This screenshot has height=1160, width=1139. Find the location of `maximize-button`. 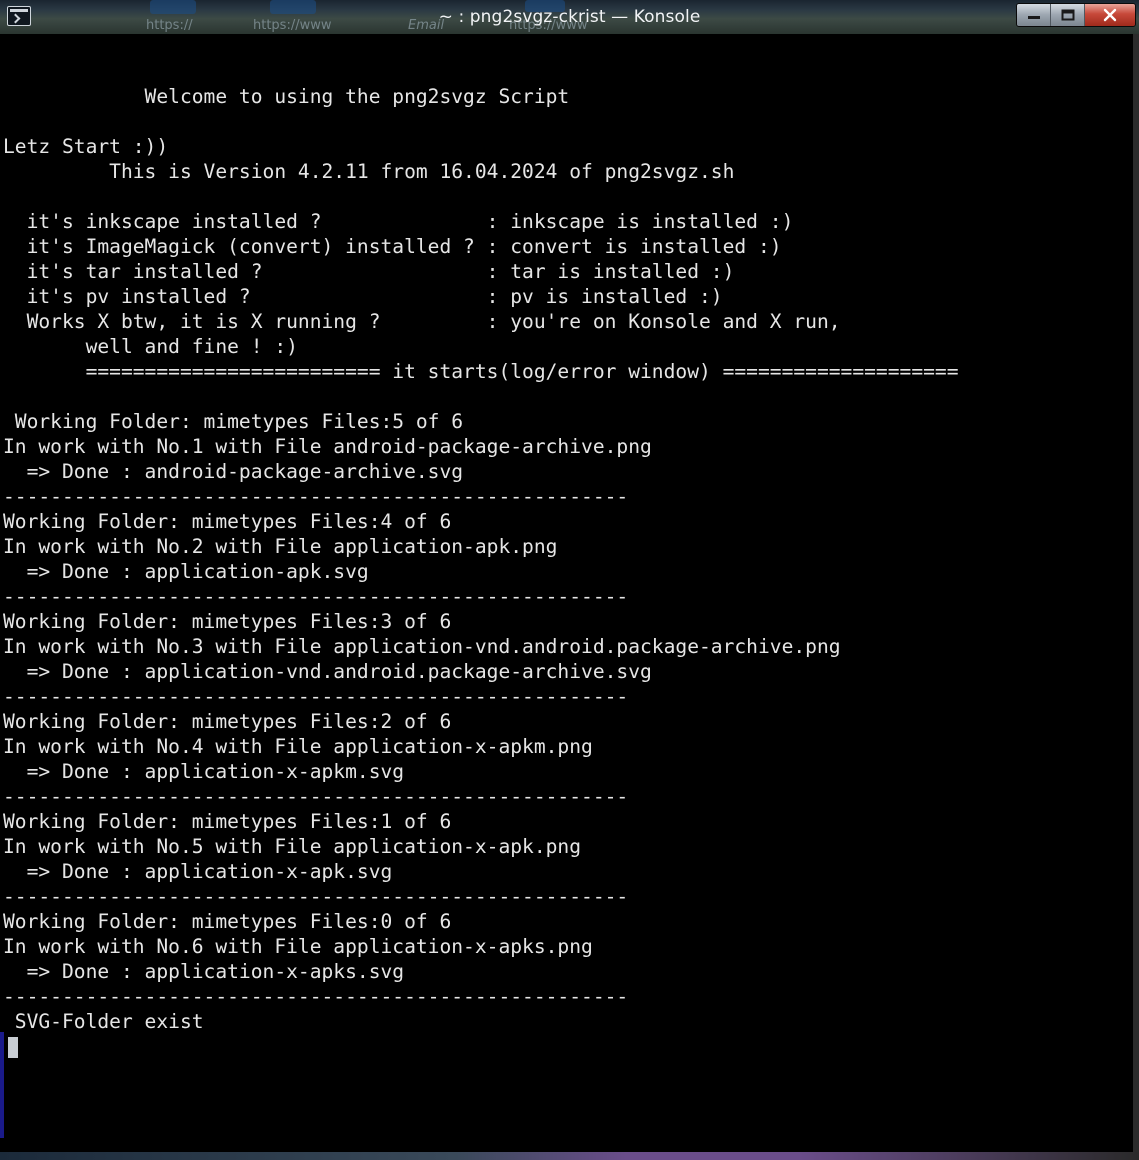

maximize-button is located at coordinates (1068, 15).